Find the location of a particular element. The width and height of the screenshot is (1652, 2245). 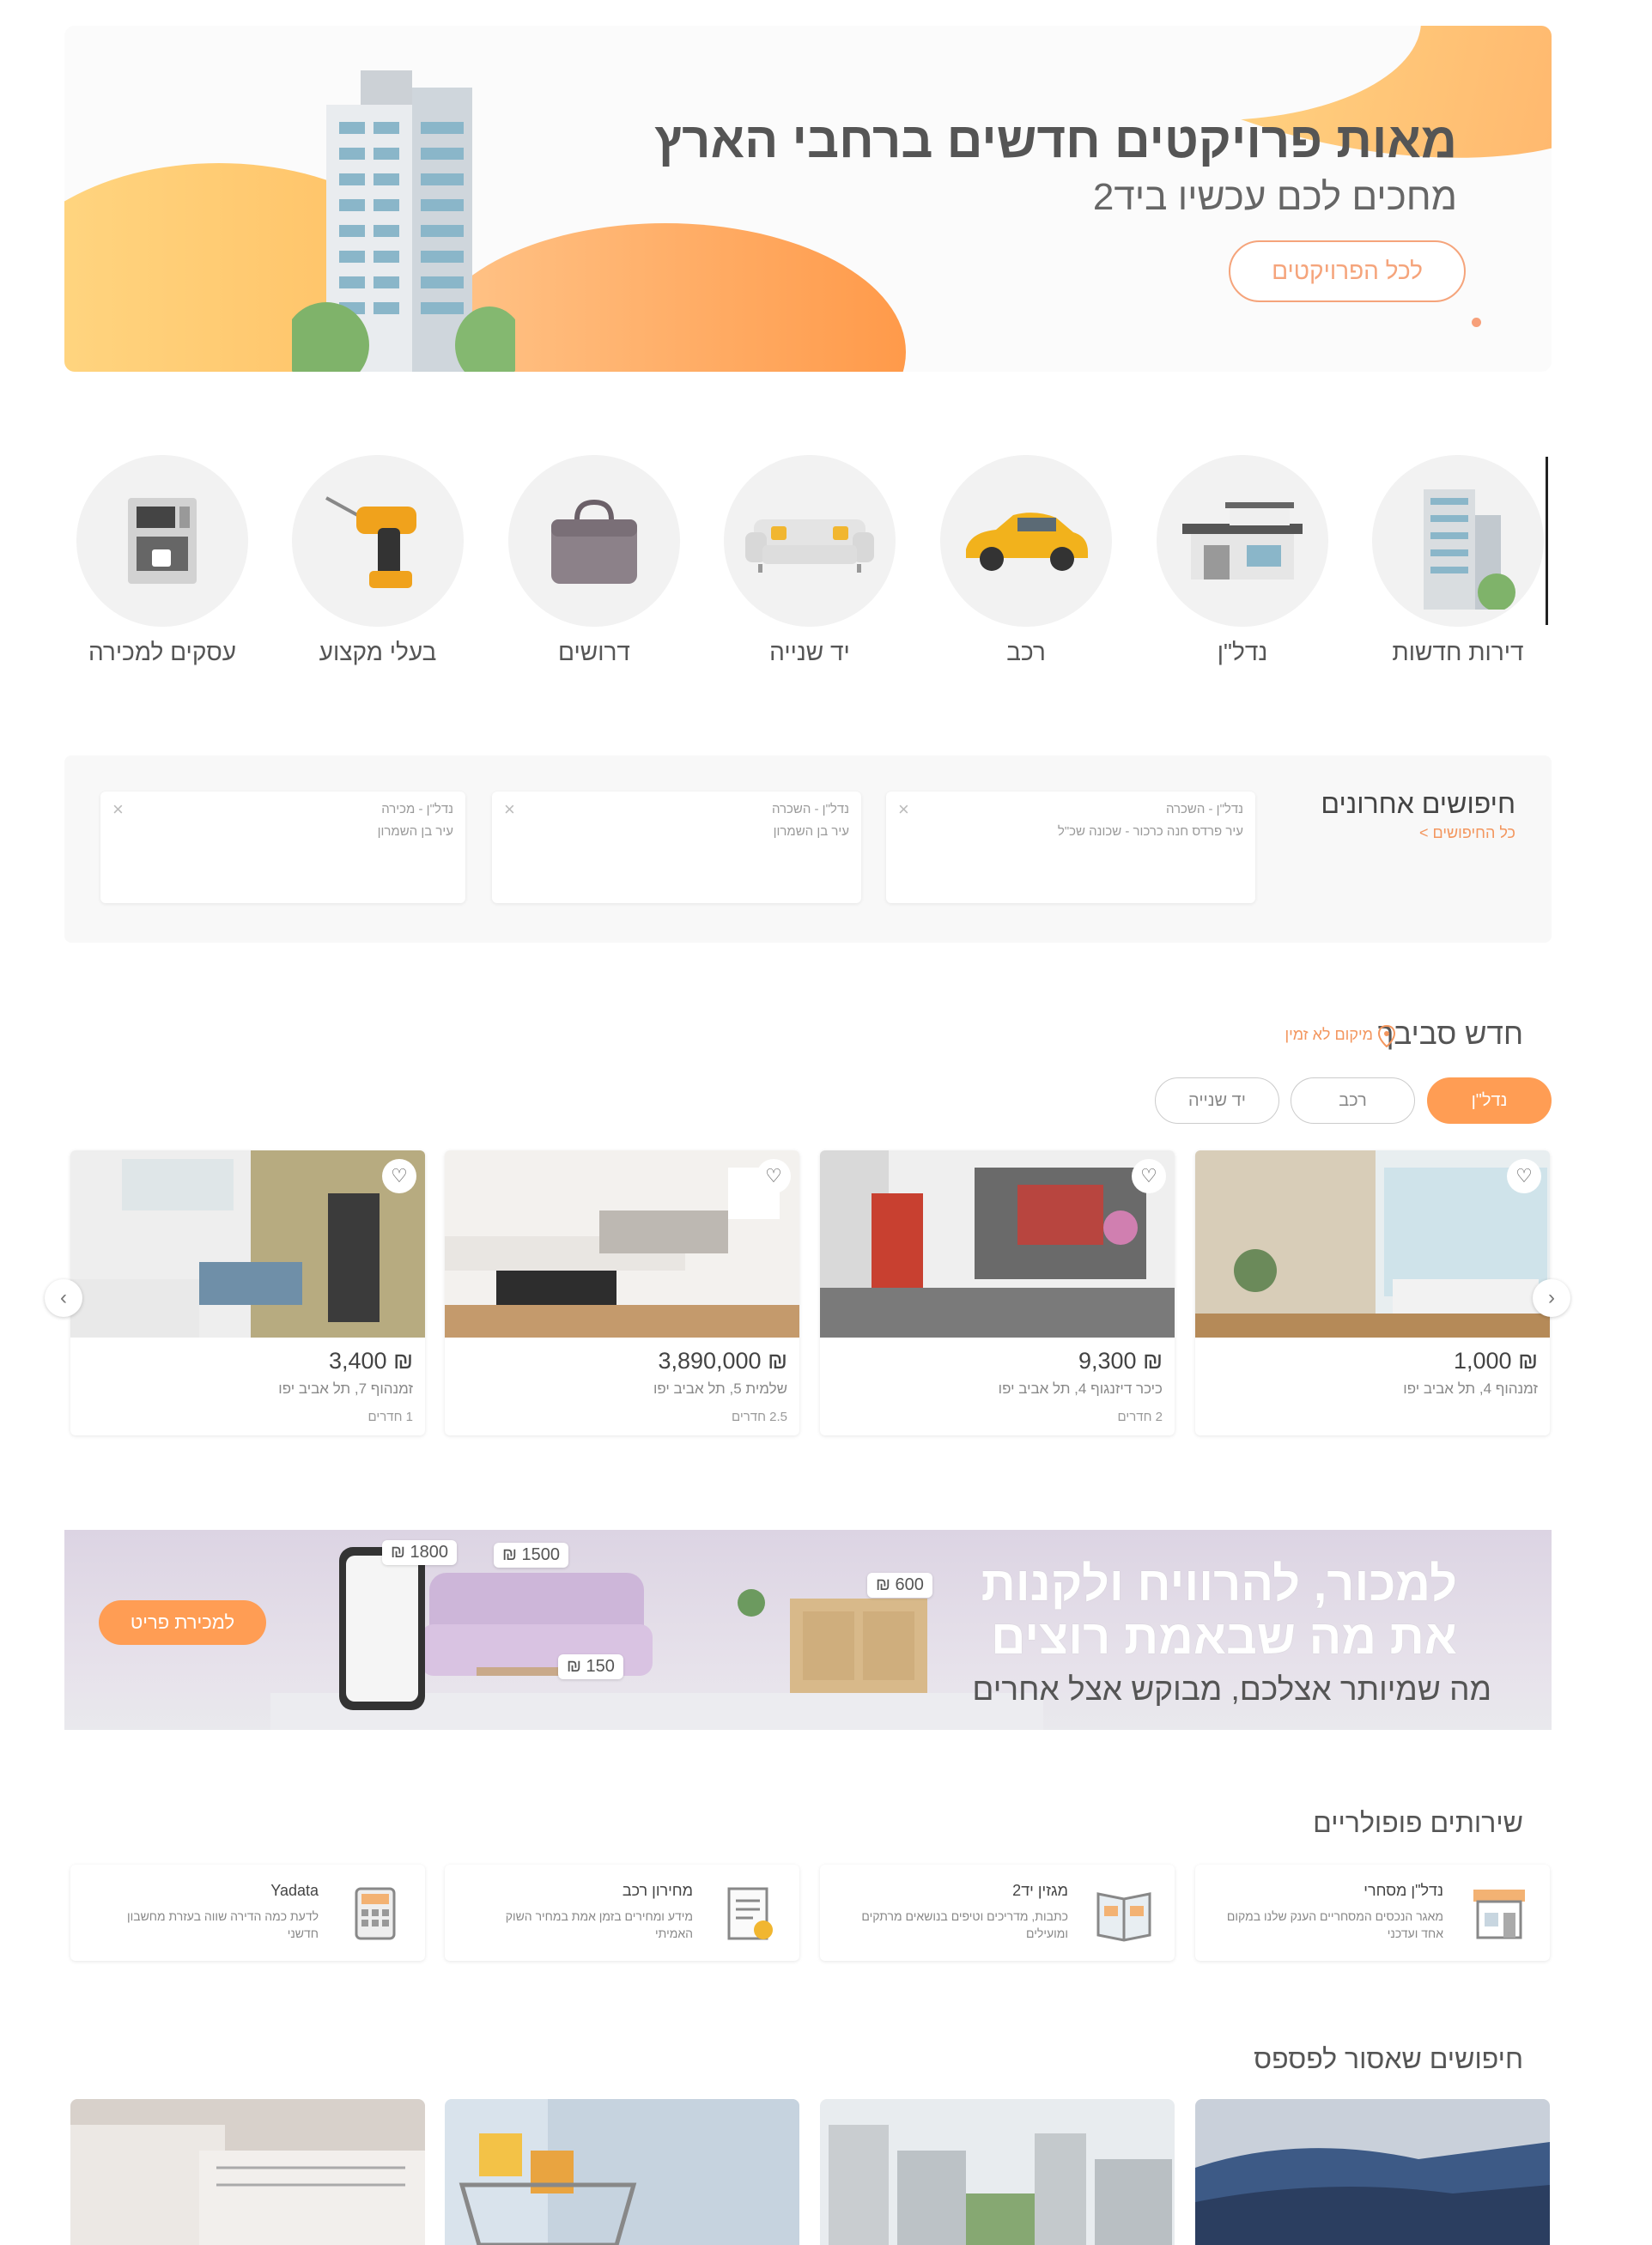

services-title: שירותים פופולריים is located at coordinates (1418, 1822).